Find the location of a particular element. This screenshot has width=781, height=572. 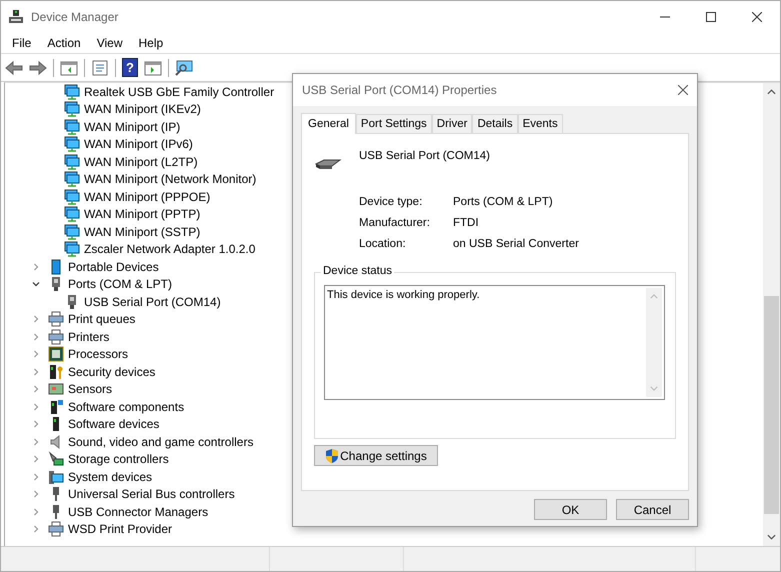

menu-item: Action is located at coordinates (64, 43).